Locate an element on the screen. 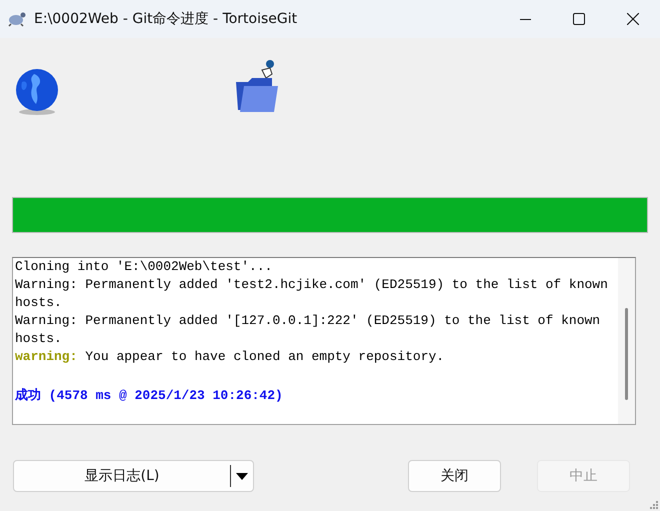 This screenshot has height=511, width=660. caret-icon is located at coordinates (242, 476).